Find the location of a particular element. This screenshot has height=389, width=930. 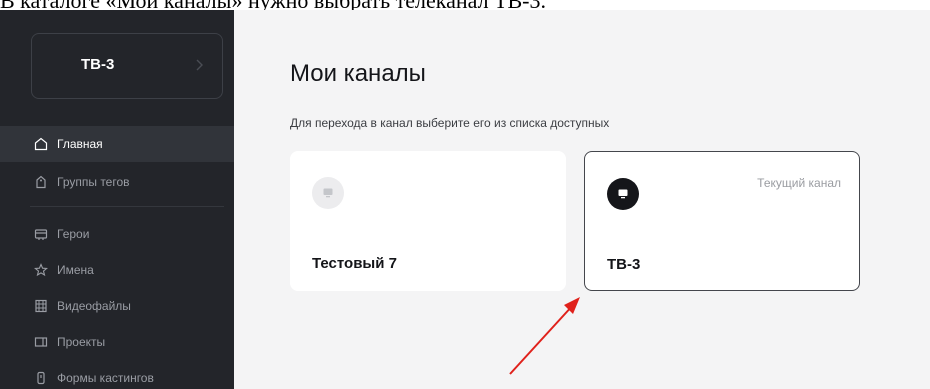

tag-icon is located at coordinates (41, 182).